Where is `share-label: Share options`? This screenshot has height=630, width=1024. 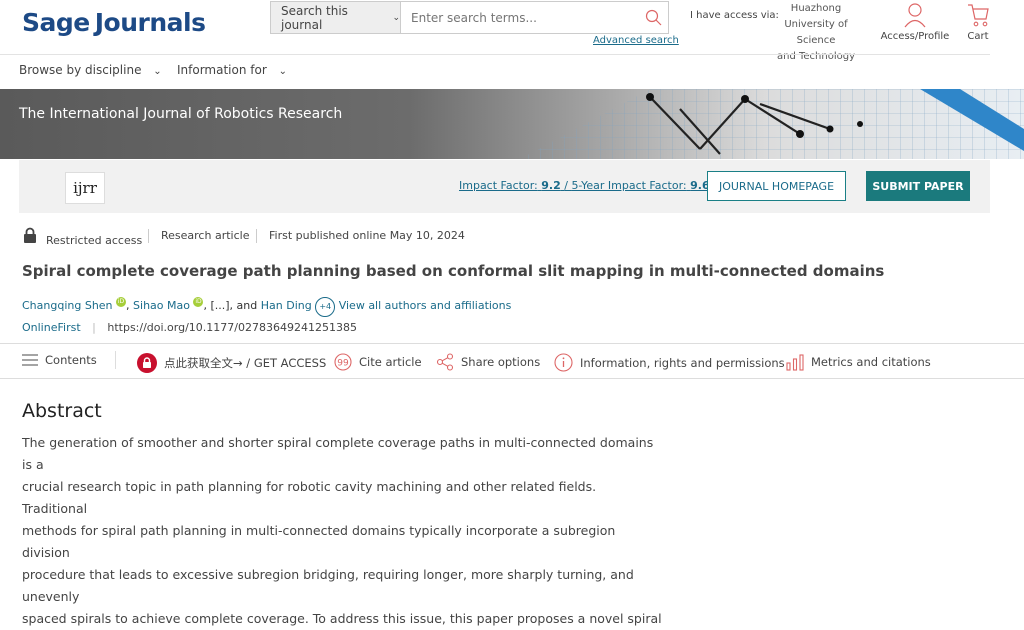 share-label: Share options is located at coordinates (501, 362).